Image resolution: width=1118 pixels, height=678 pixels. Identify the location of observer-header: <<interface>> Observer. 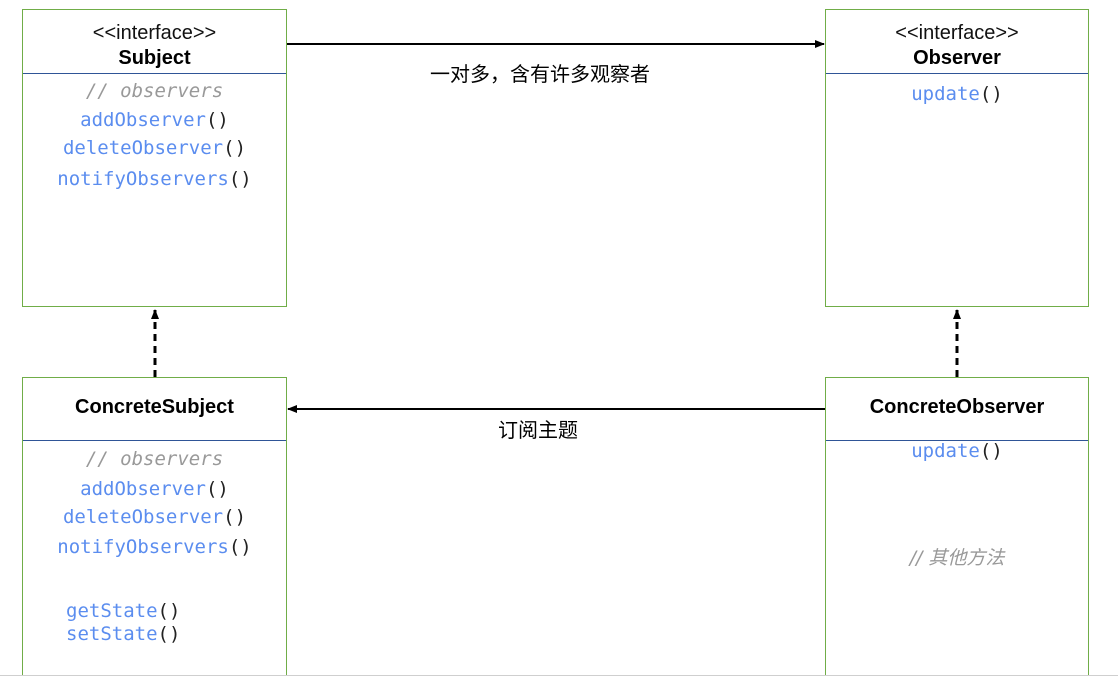
(957, 42).